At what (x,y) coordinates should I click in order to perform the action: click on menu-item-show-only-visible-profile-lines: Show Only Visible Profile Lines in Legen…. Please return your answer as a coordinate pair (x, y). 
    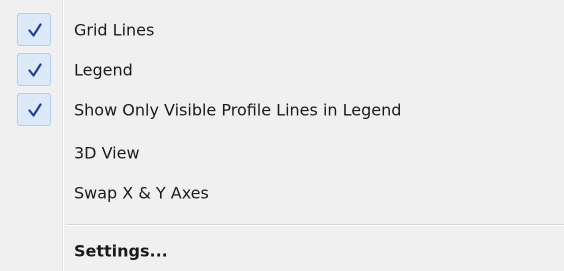
    Looking at the image, I should click on (282, 110).